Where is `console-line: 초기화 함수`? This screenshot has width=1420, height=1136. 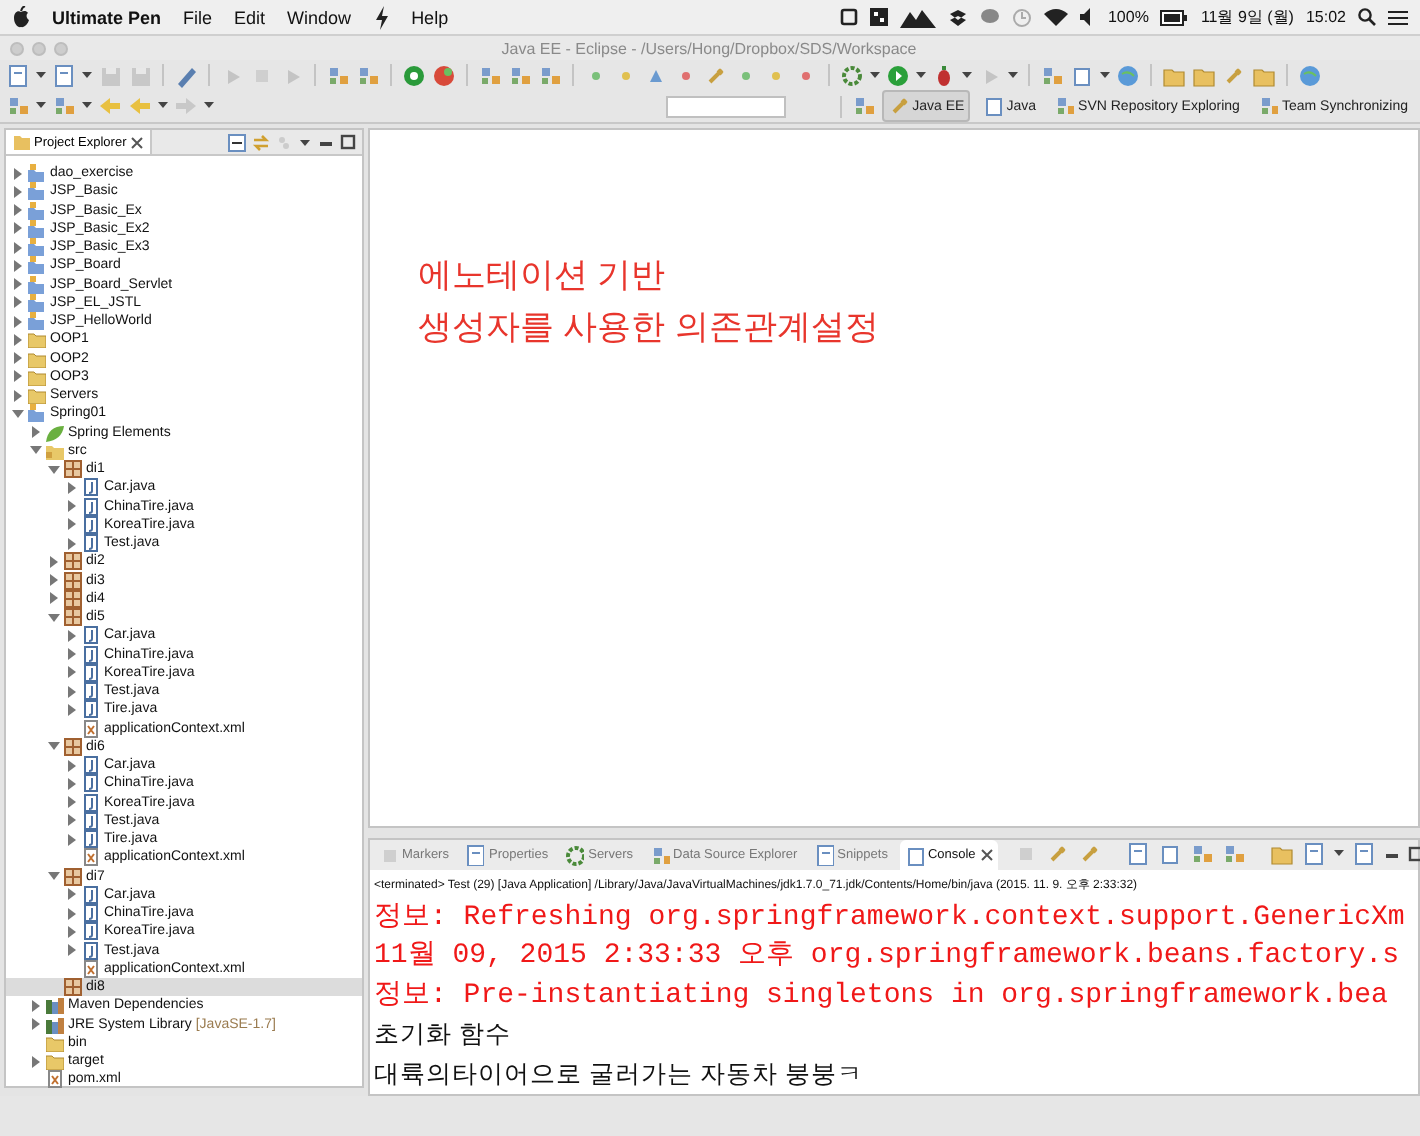 console-line: 초기화 함수 is located at coordinates (442, 1035).